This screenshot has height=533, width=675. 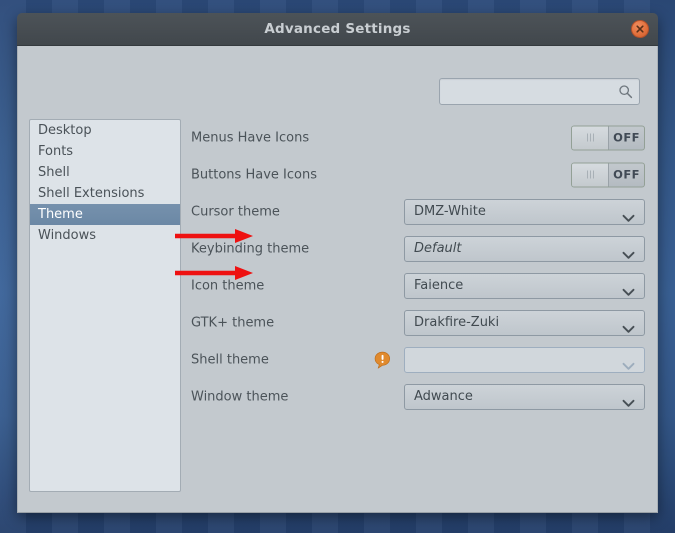 I want to click on sidebar-item-windows: Windows, so click(x=105, y=235).